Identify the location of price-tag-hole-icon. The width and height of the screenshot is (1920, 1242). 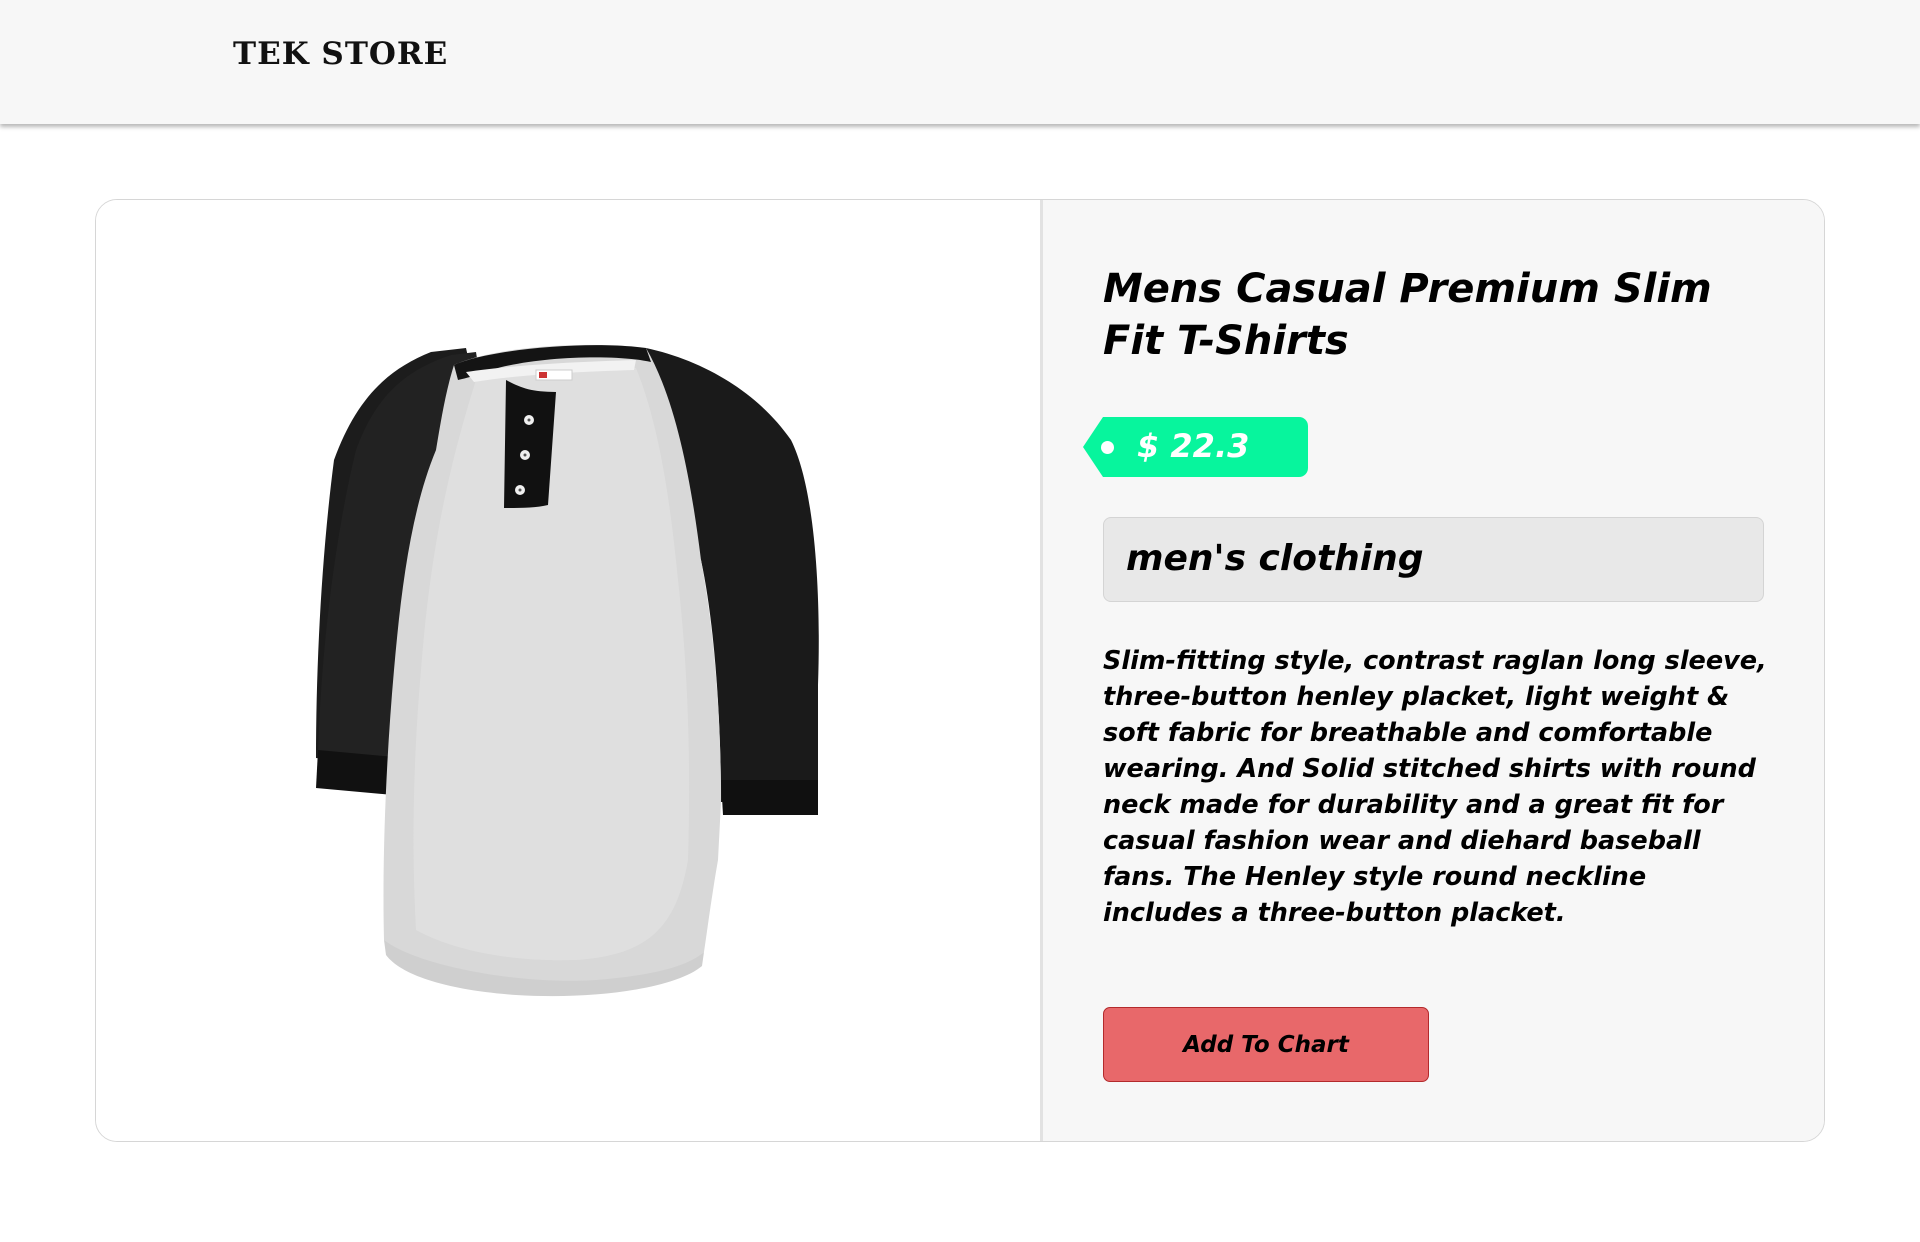
(1107, 447).